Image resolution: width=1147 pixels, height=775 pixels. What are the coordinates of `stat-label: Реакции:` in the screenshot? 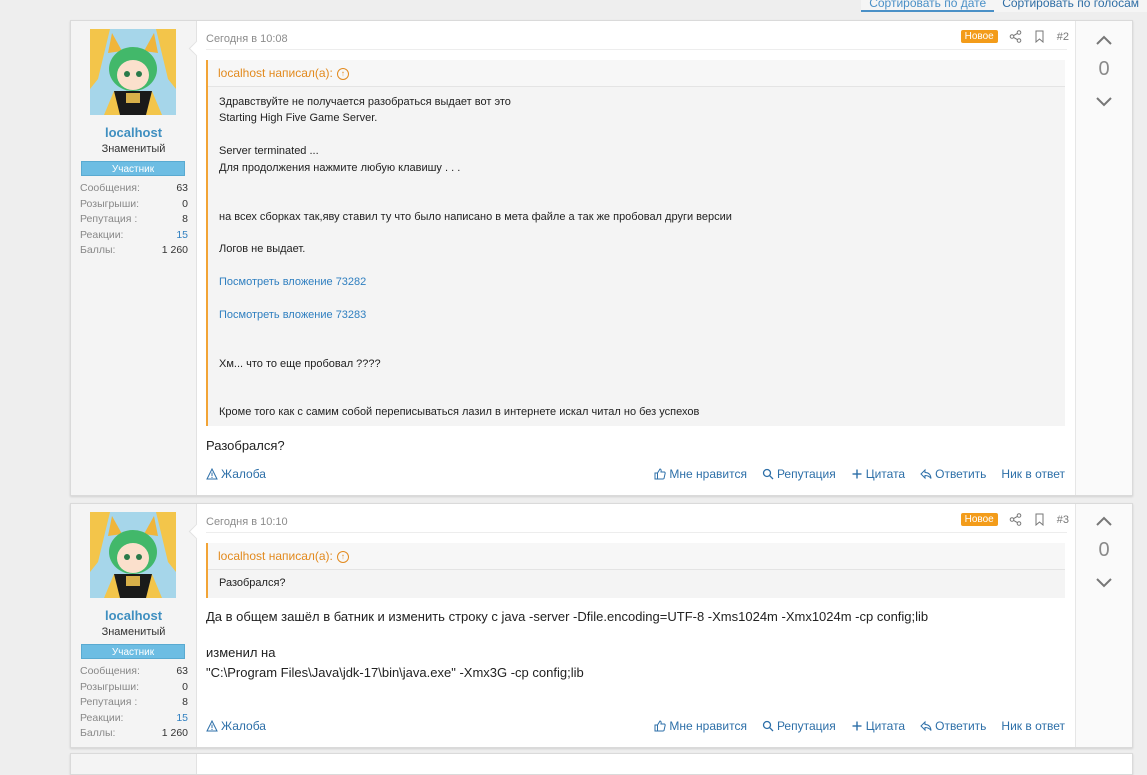 It's located at (102, 717).